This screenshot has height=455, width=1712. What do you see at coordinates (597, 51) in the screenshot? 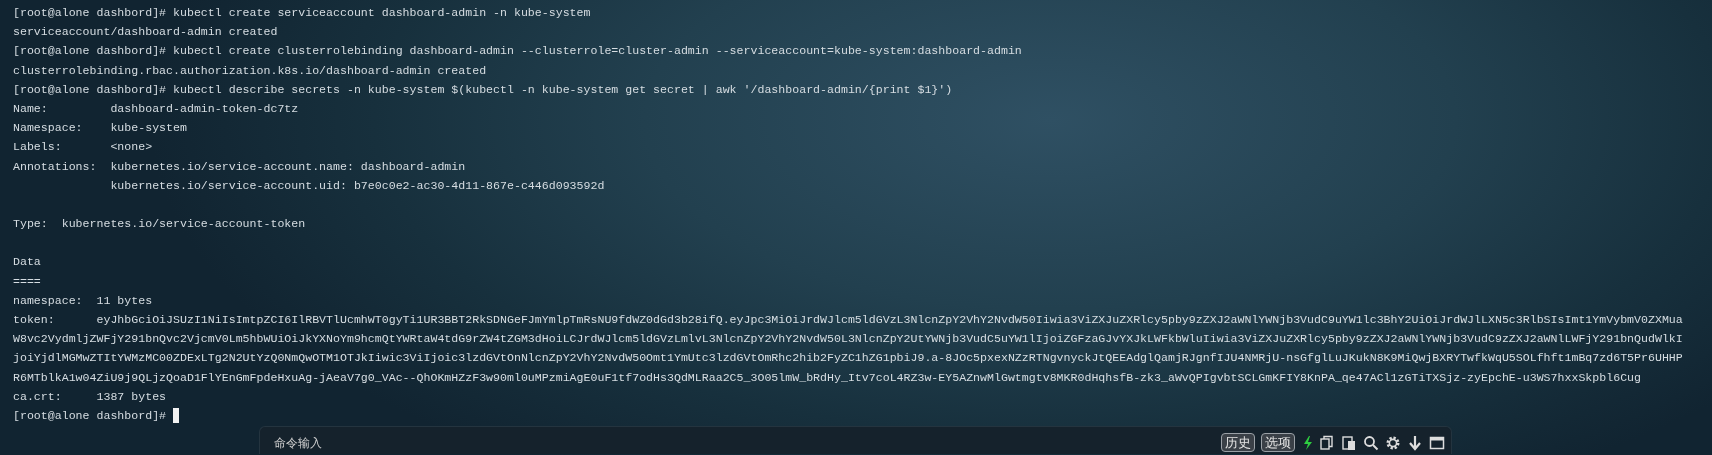
I see `command-text: kubectl create clusterrolebinding dashboard-admin --clusterrole=cluster-admin --serviceaccount=kube-system:dashboard-admin` at bounding box center [597, 51].